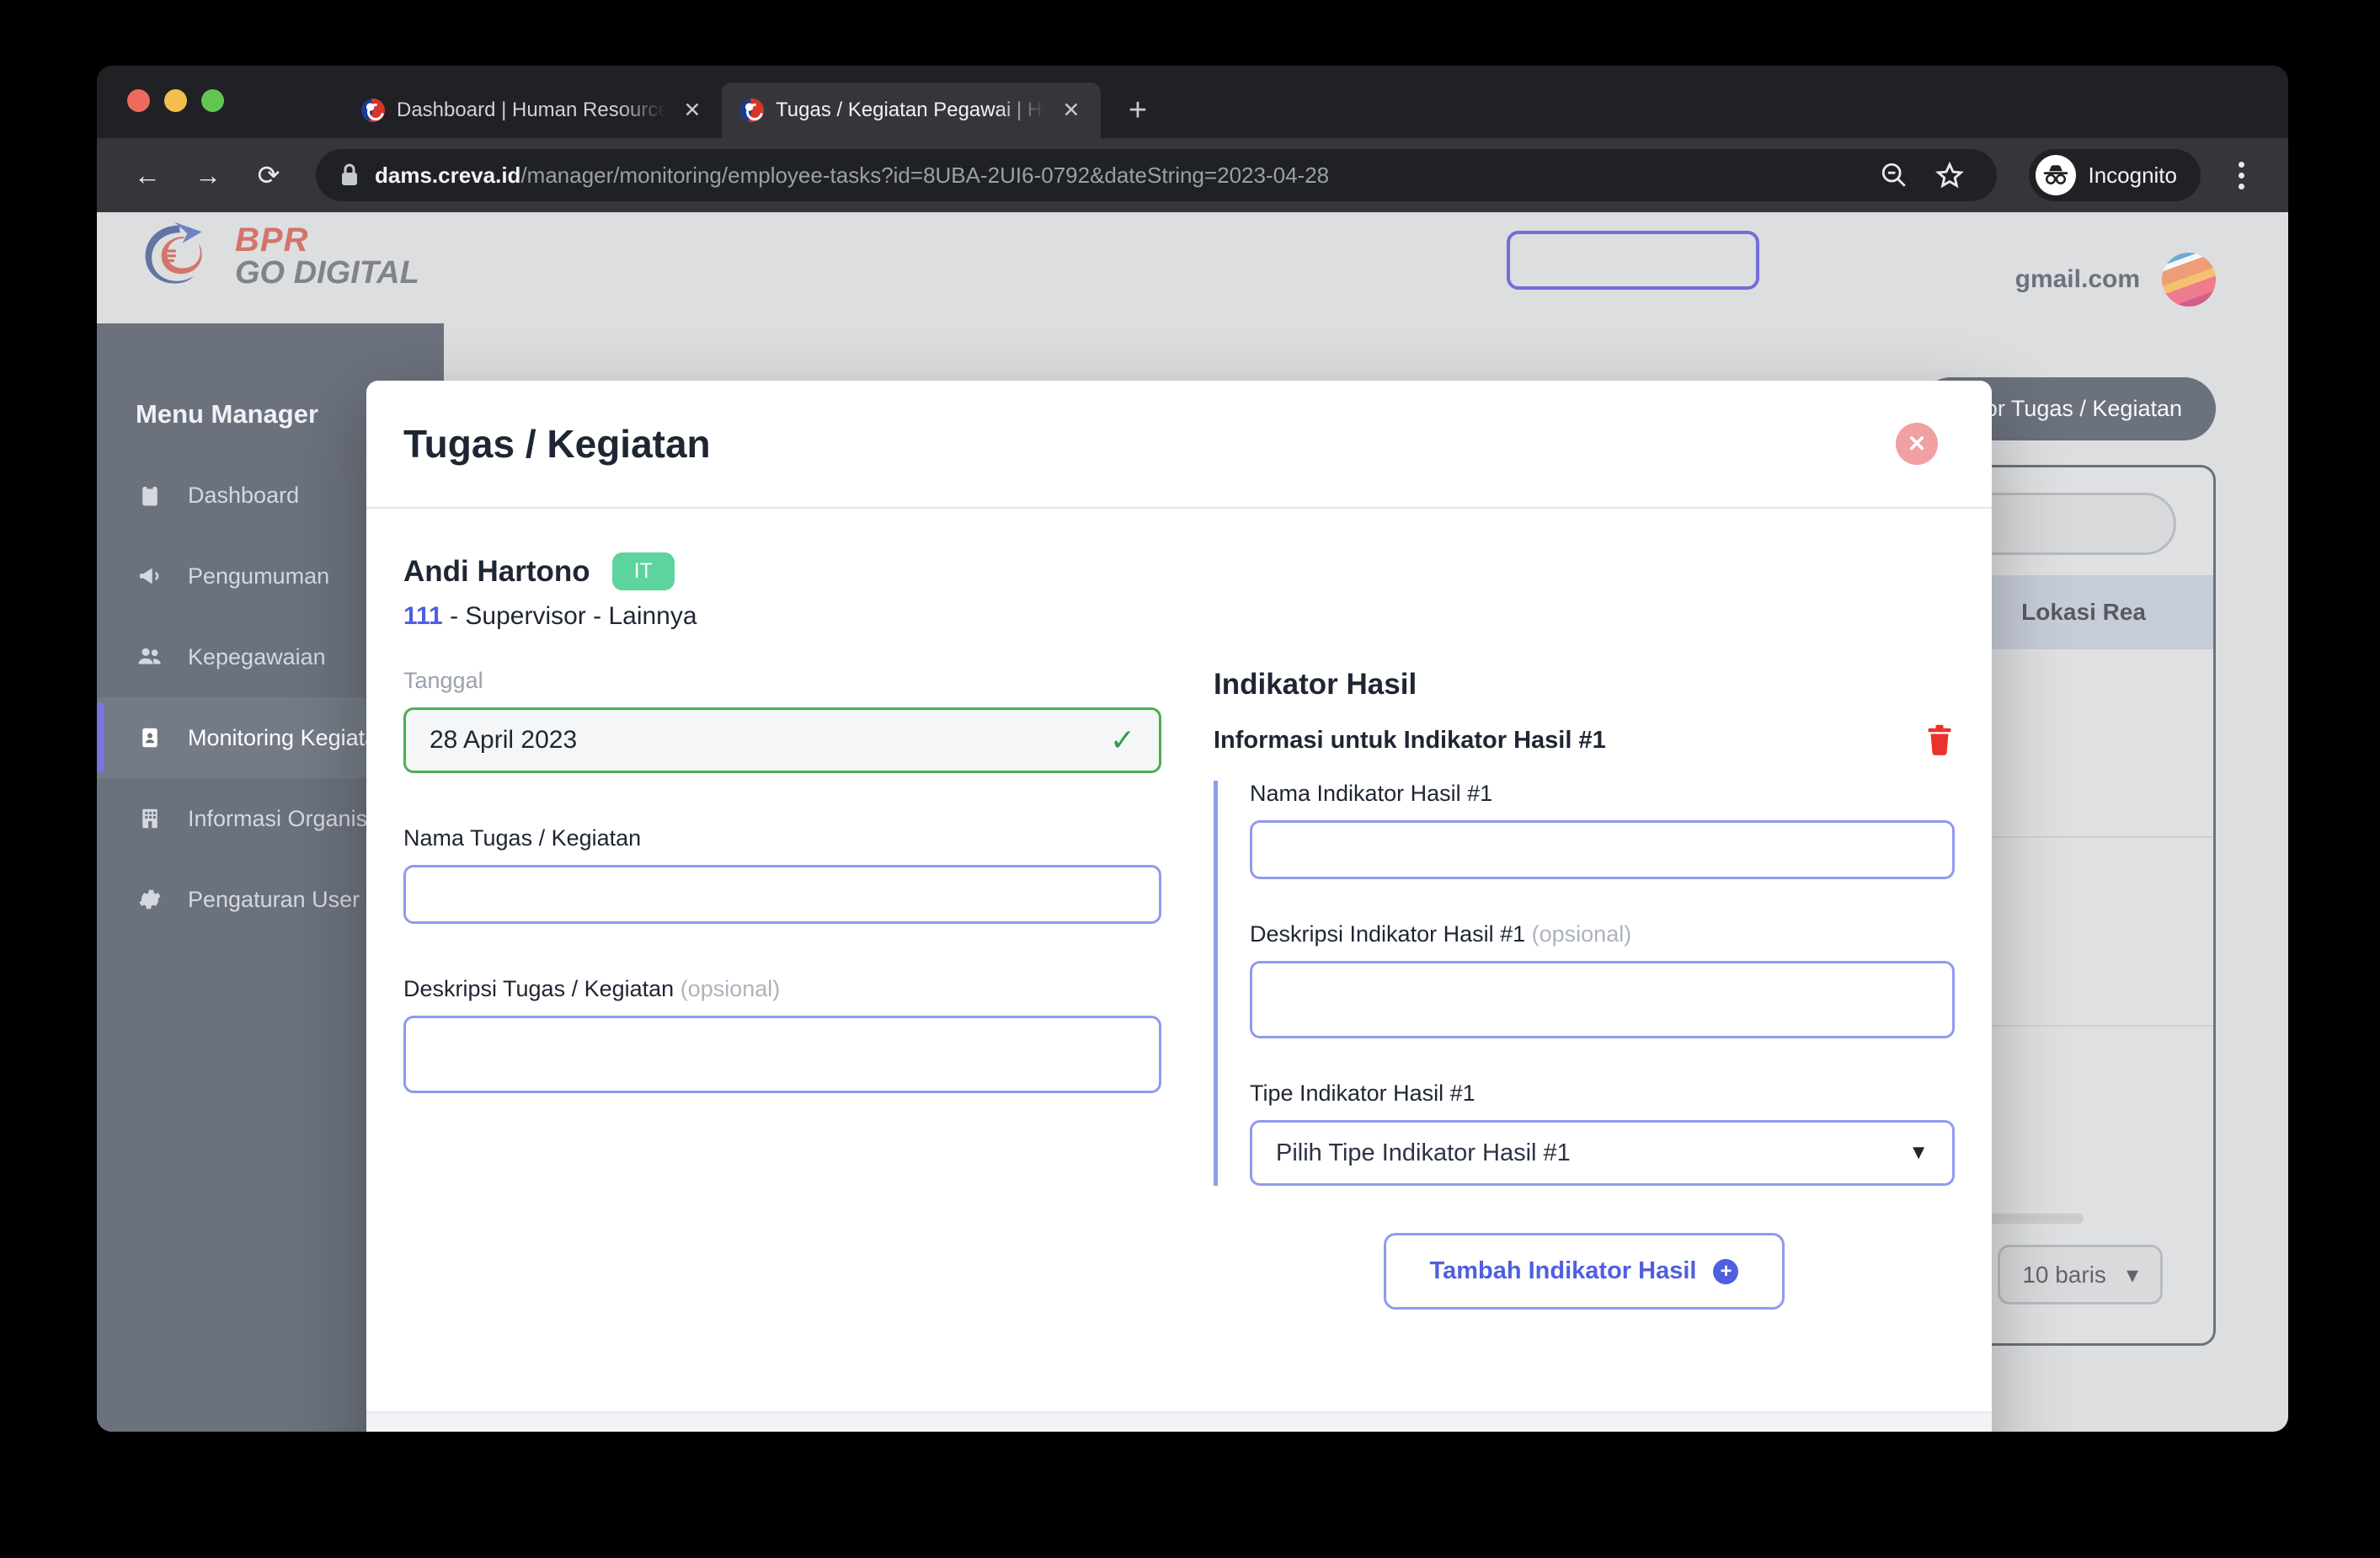  What do you see at coordinates (1726, 1271) in the screenshot?
I see `plus-icon: +` at bounding box center [1726, 1271].